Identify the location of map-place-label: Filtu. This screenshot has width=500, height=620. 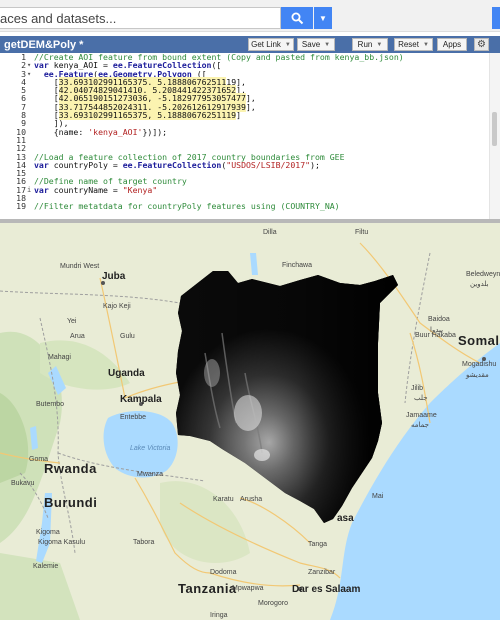
(362, 232).